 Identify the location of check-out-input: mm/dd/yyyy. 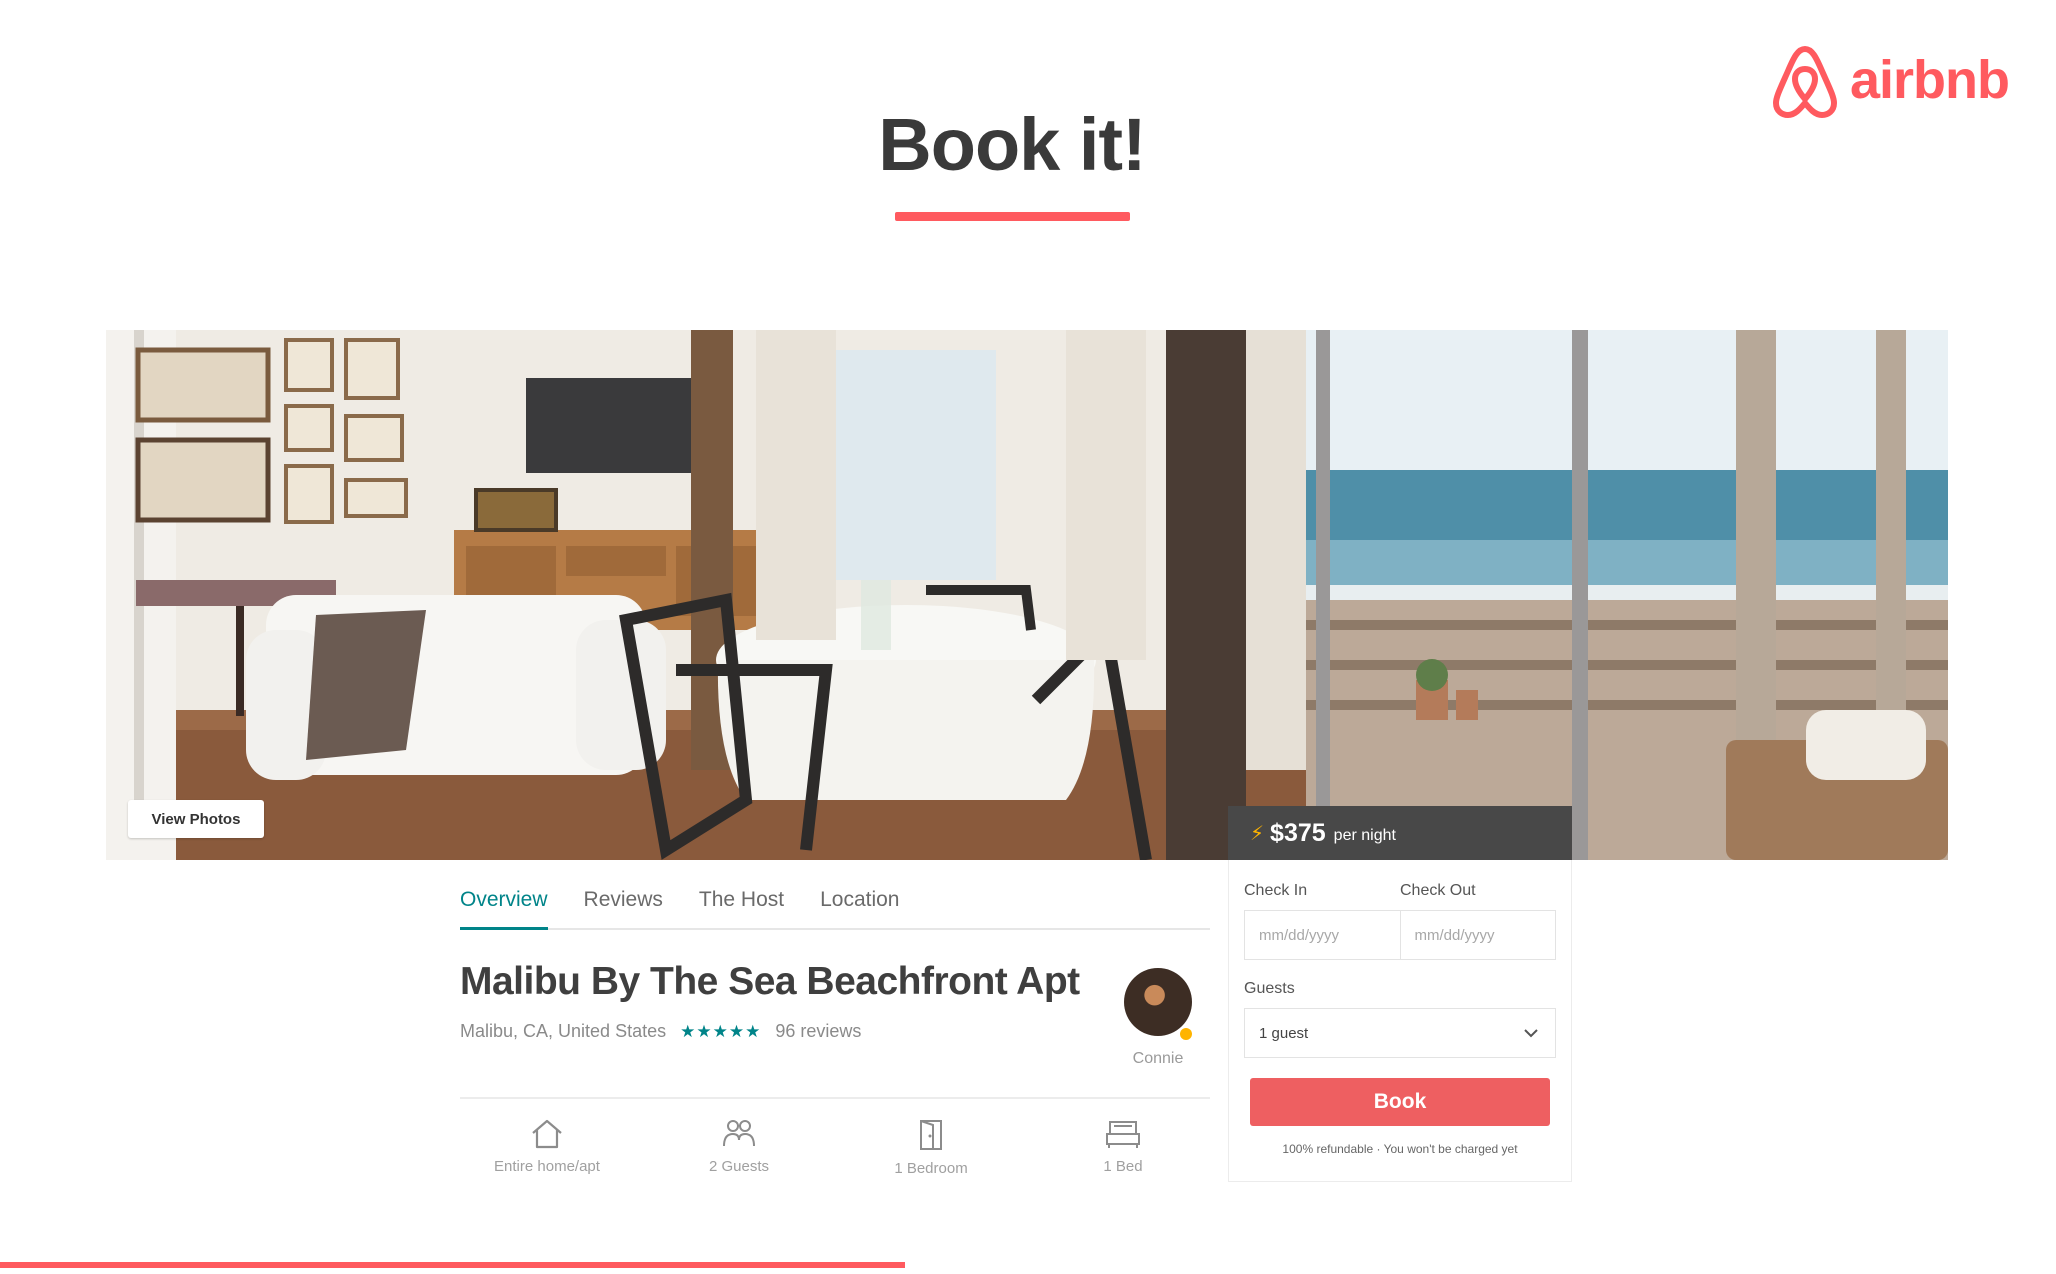
(1477, 935).